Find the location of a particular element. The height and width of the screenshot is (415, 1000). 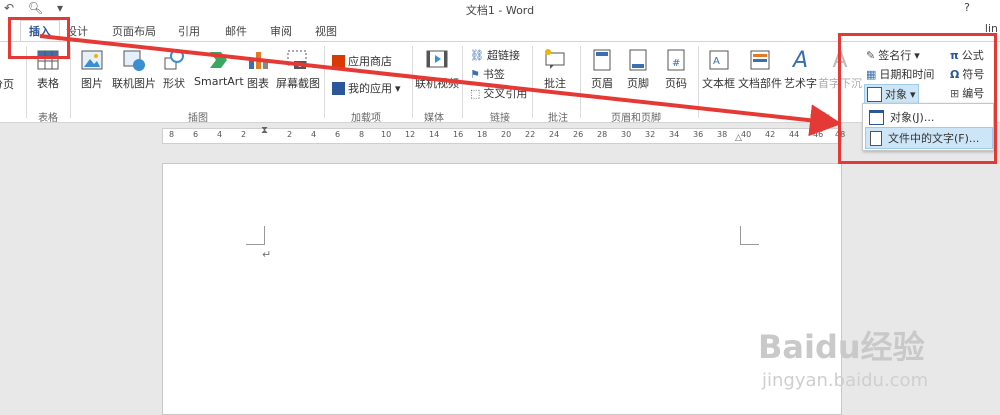

title-bar: ↶ 🔍︎ ▾ 文档1 - Word ? is located at coordinates (500, 9).